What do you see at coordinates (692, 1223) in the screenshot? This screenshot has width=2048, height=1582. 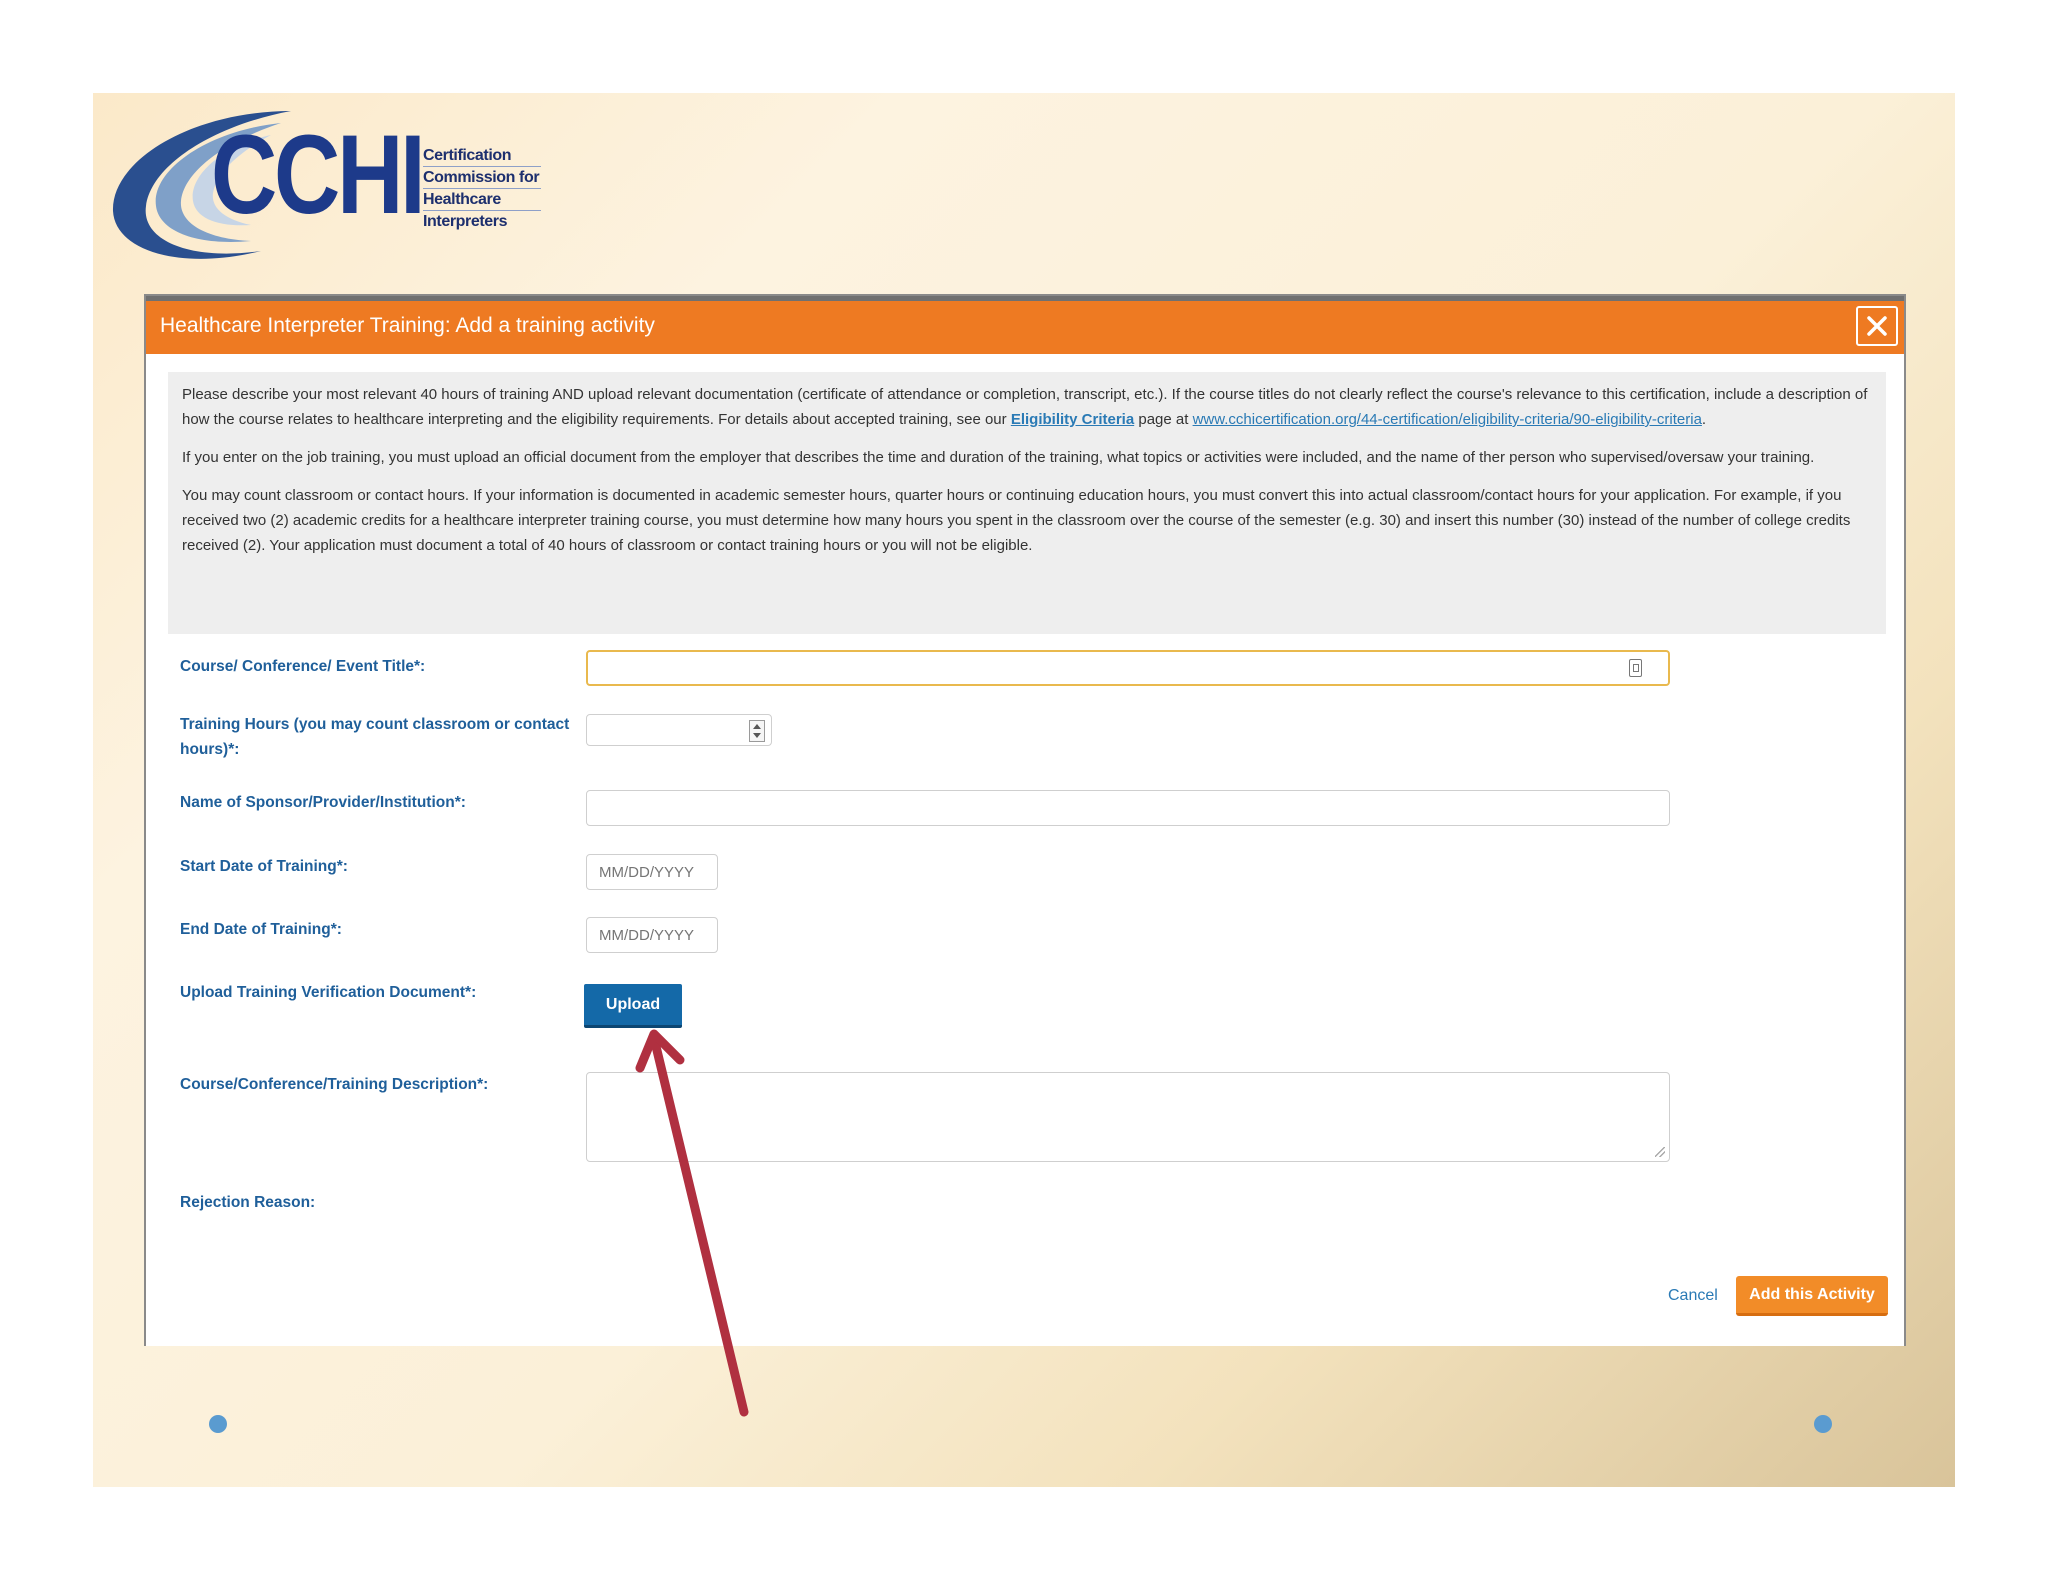 I see `annotation-arrow-icon` at bounding box center [692, 1223].